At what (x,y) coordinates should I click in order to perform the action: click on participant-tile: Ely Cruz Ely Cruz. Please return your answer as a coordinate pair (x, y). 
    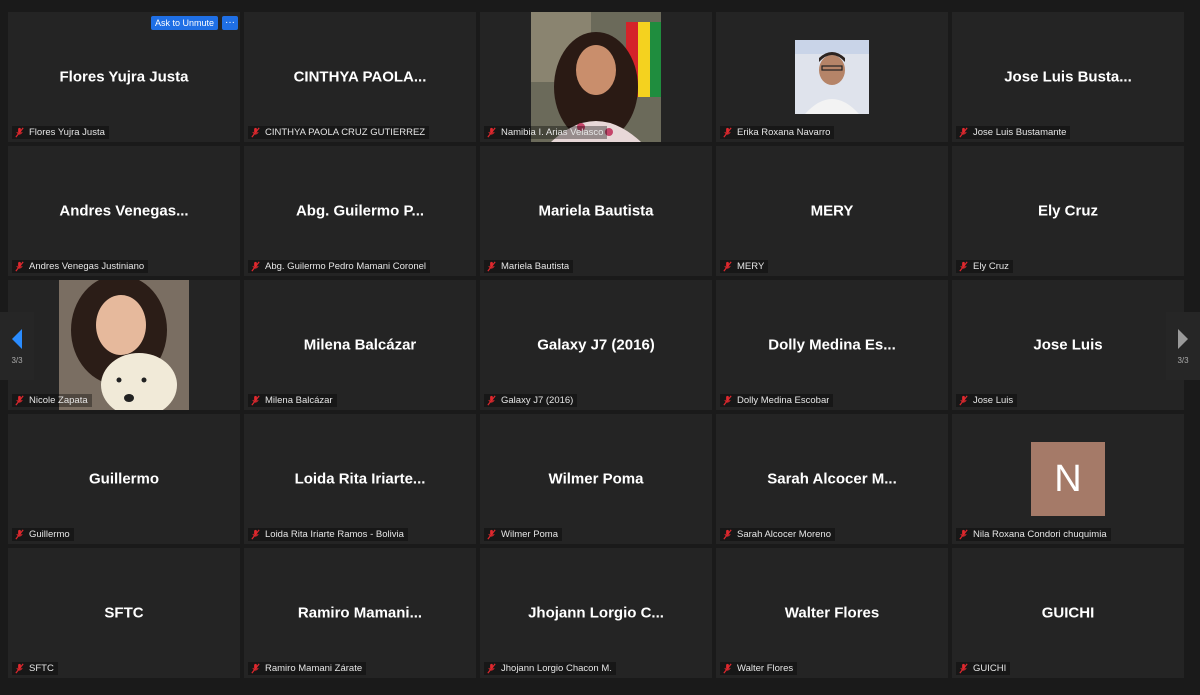
    Looking at the image, I should click on (1068, 211).